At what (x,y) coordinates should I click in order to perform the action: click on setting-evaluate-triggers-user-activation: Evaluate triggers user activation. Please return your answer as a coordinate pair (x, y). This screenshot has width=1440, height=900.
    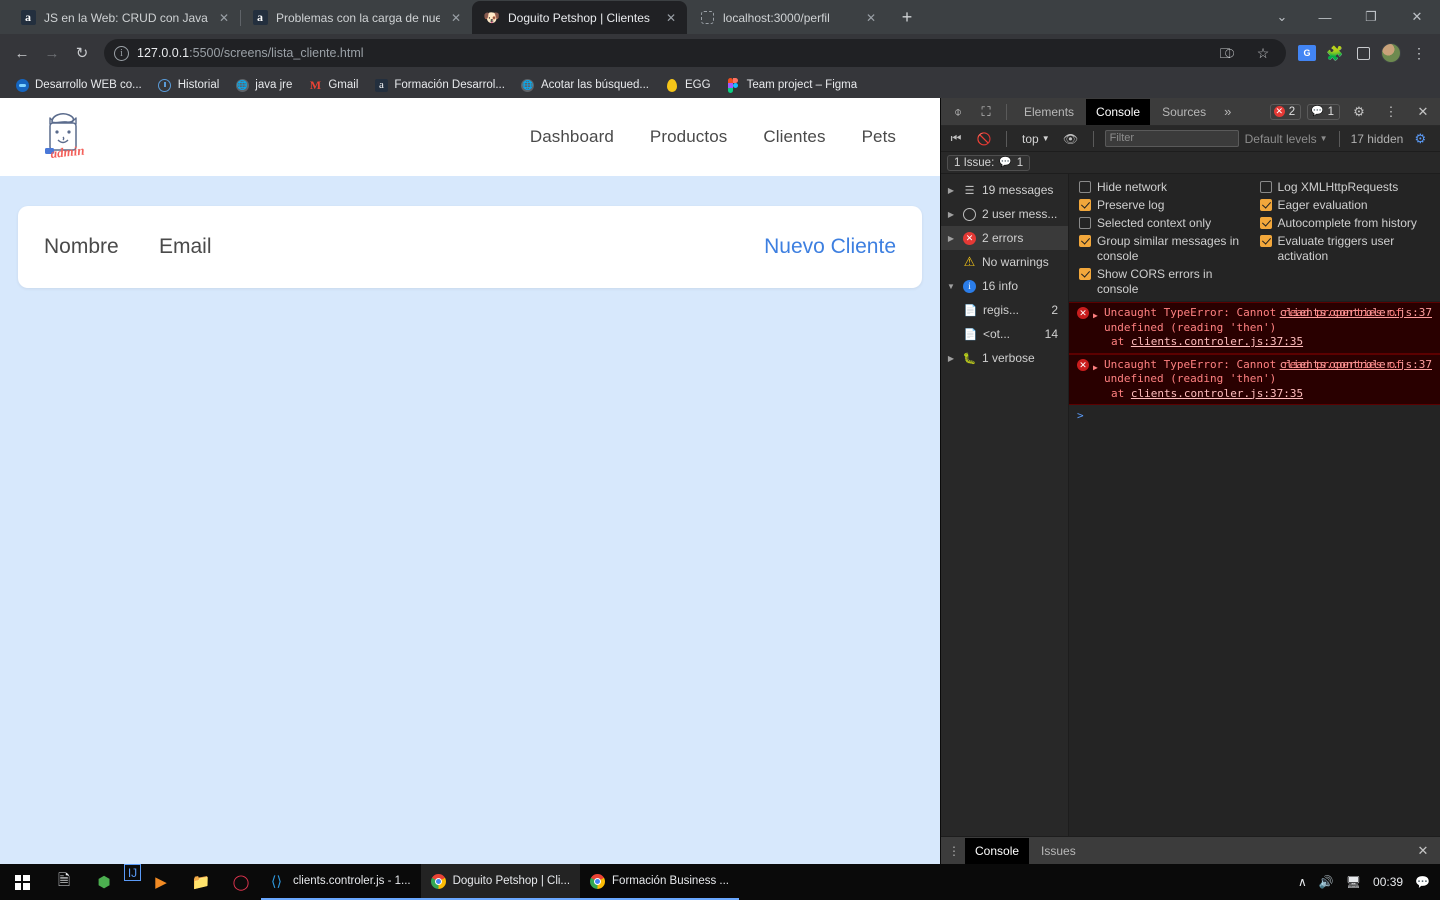
    Looking at the image, I should click on (1346, 249).